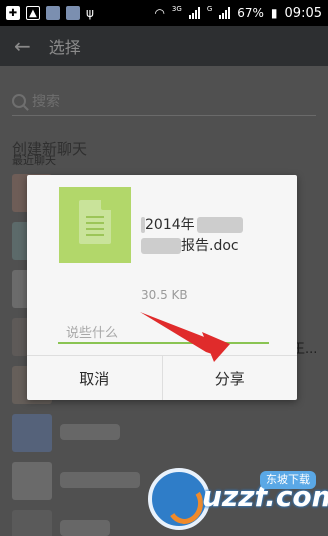 Image resolution: width=328 pixels, height=536 pixels. Describe the element at coordinates (209, 8) in the screenshot. I see `network-type-2: G` at that location.